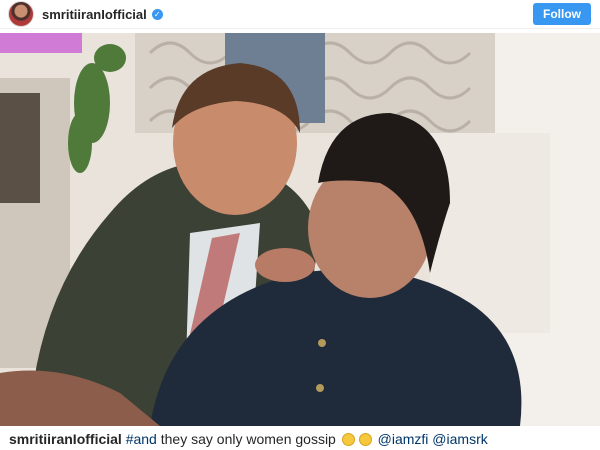  Describe the element at coordinates (348, 439) in the screenshot. I see `hushed-face-icon` at that location.